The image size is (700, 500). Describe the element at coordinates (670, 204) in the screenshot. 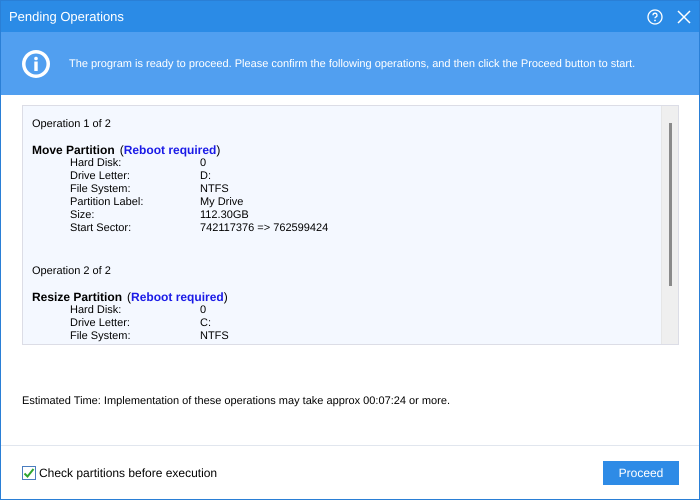

I see `scrollbar-thumb` at that location.